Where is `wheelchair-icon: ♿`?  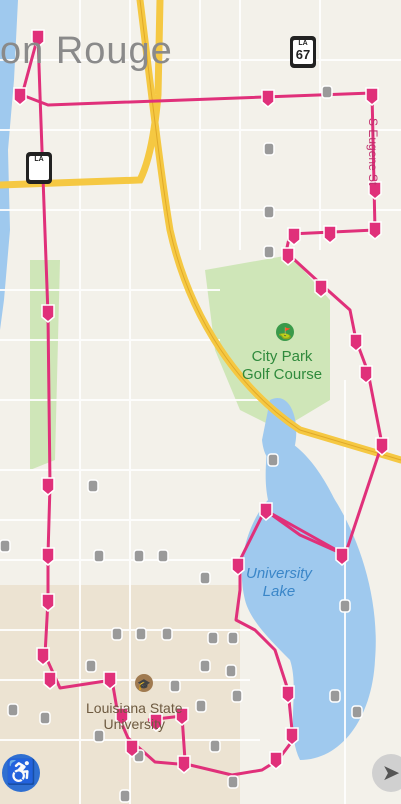
wheelchair-icon: ♿ is located at coordinates (21, 773).